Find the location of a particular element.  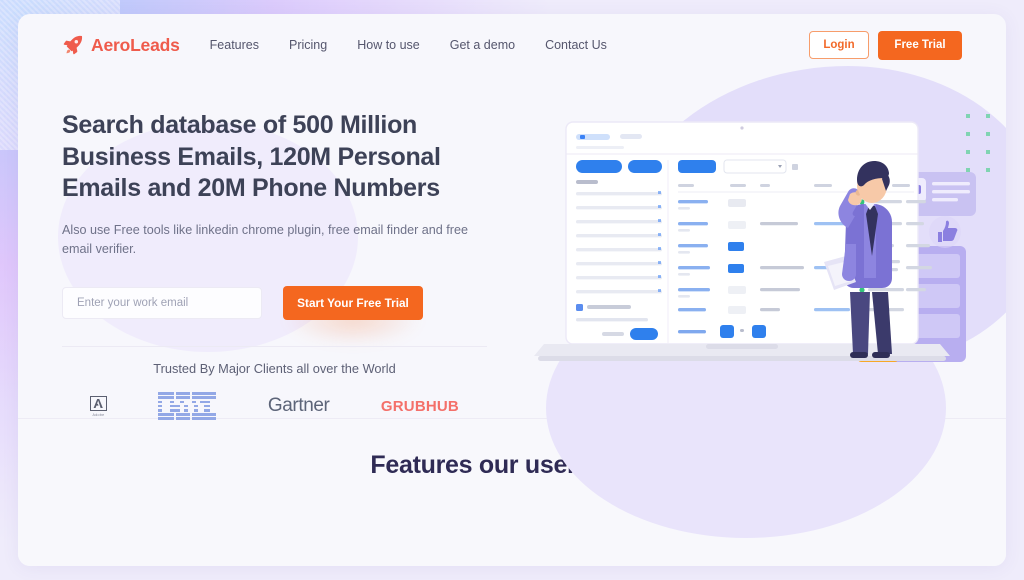

nav-link-how-to-use: How to use is located at coordinates (388, 45).